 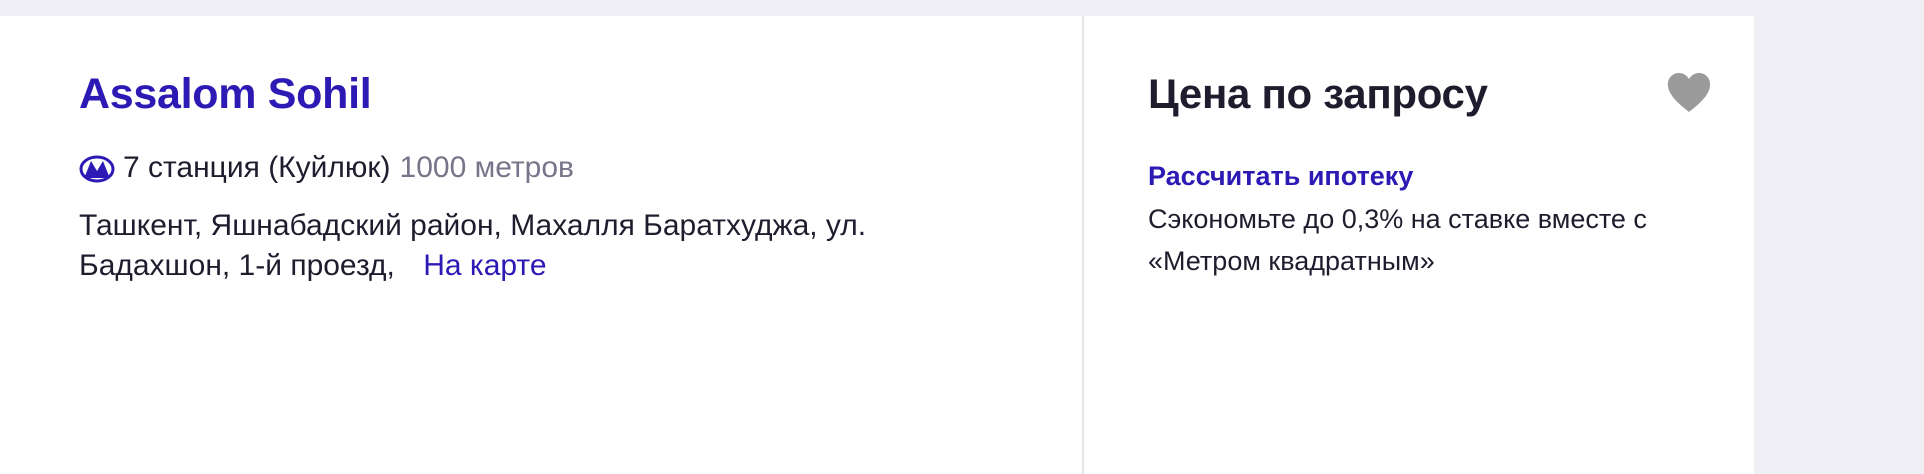 I want to click on listing-title-link: Assalom Sohil, so click(x=225, y=94).